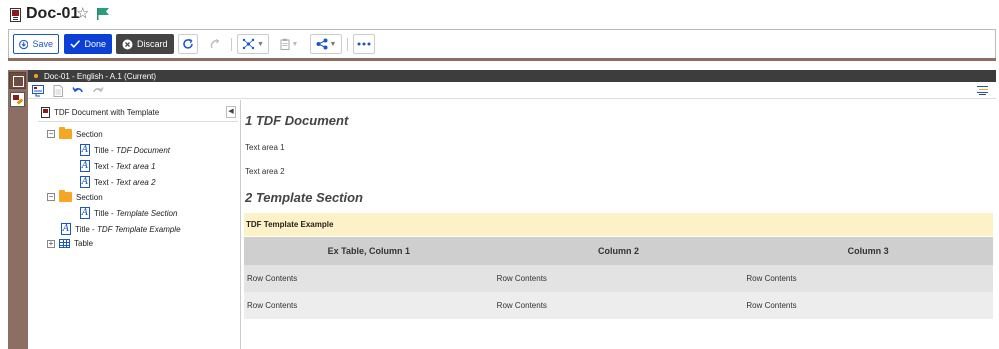 Image resolution: width=999 pixels, height=349 pixels. What do you see at coordinates (512, 76) in the screenshot?
I see `breadcrumb: Doc-01 - English - A.1 (Current)` at bounding box center [512, 76].